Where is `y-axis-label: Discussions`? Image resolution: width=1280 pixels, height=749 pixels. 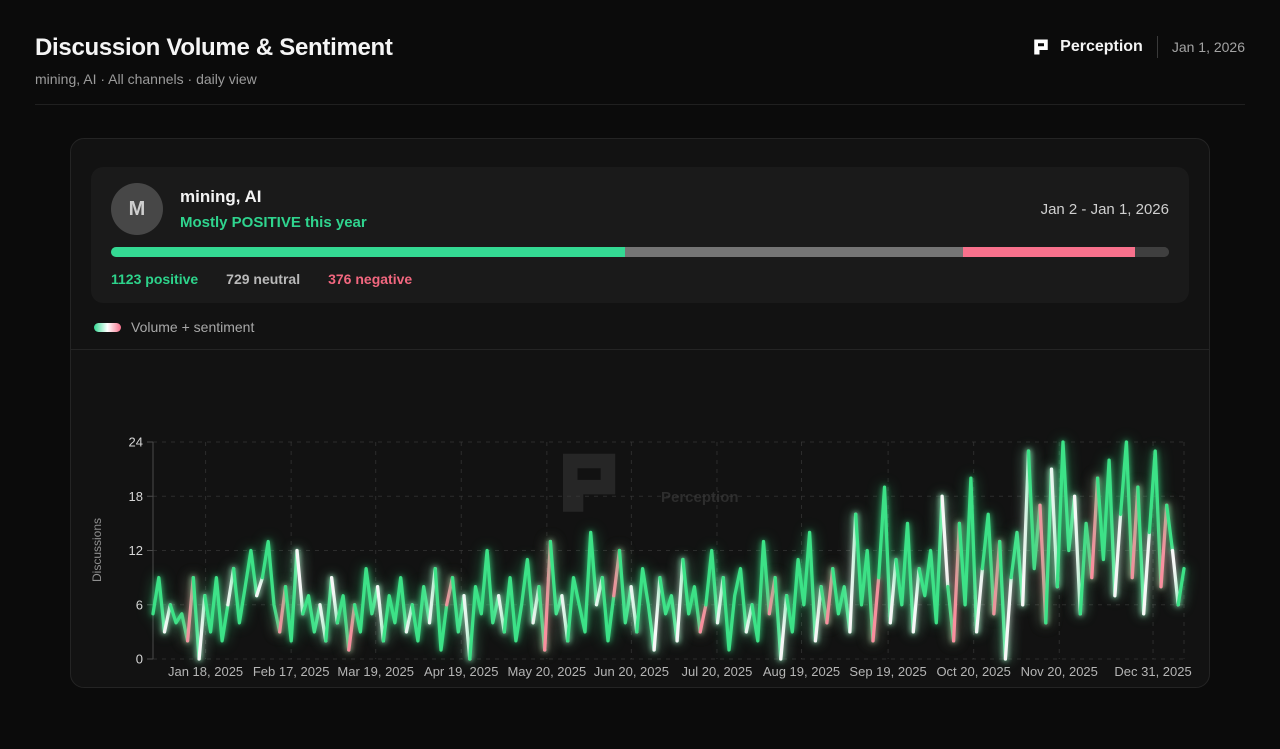
y-axis-label: Discussions is located at coordinates (97, 550).